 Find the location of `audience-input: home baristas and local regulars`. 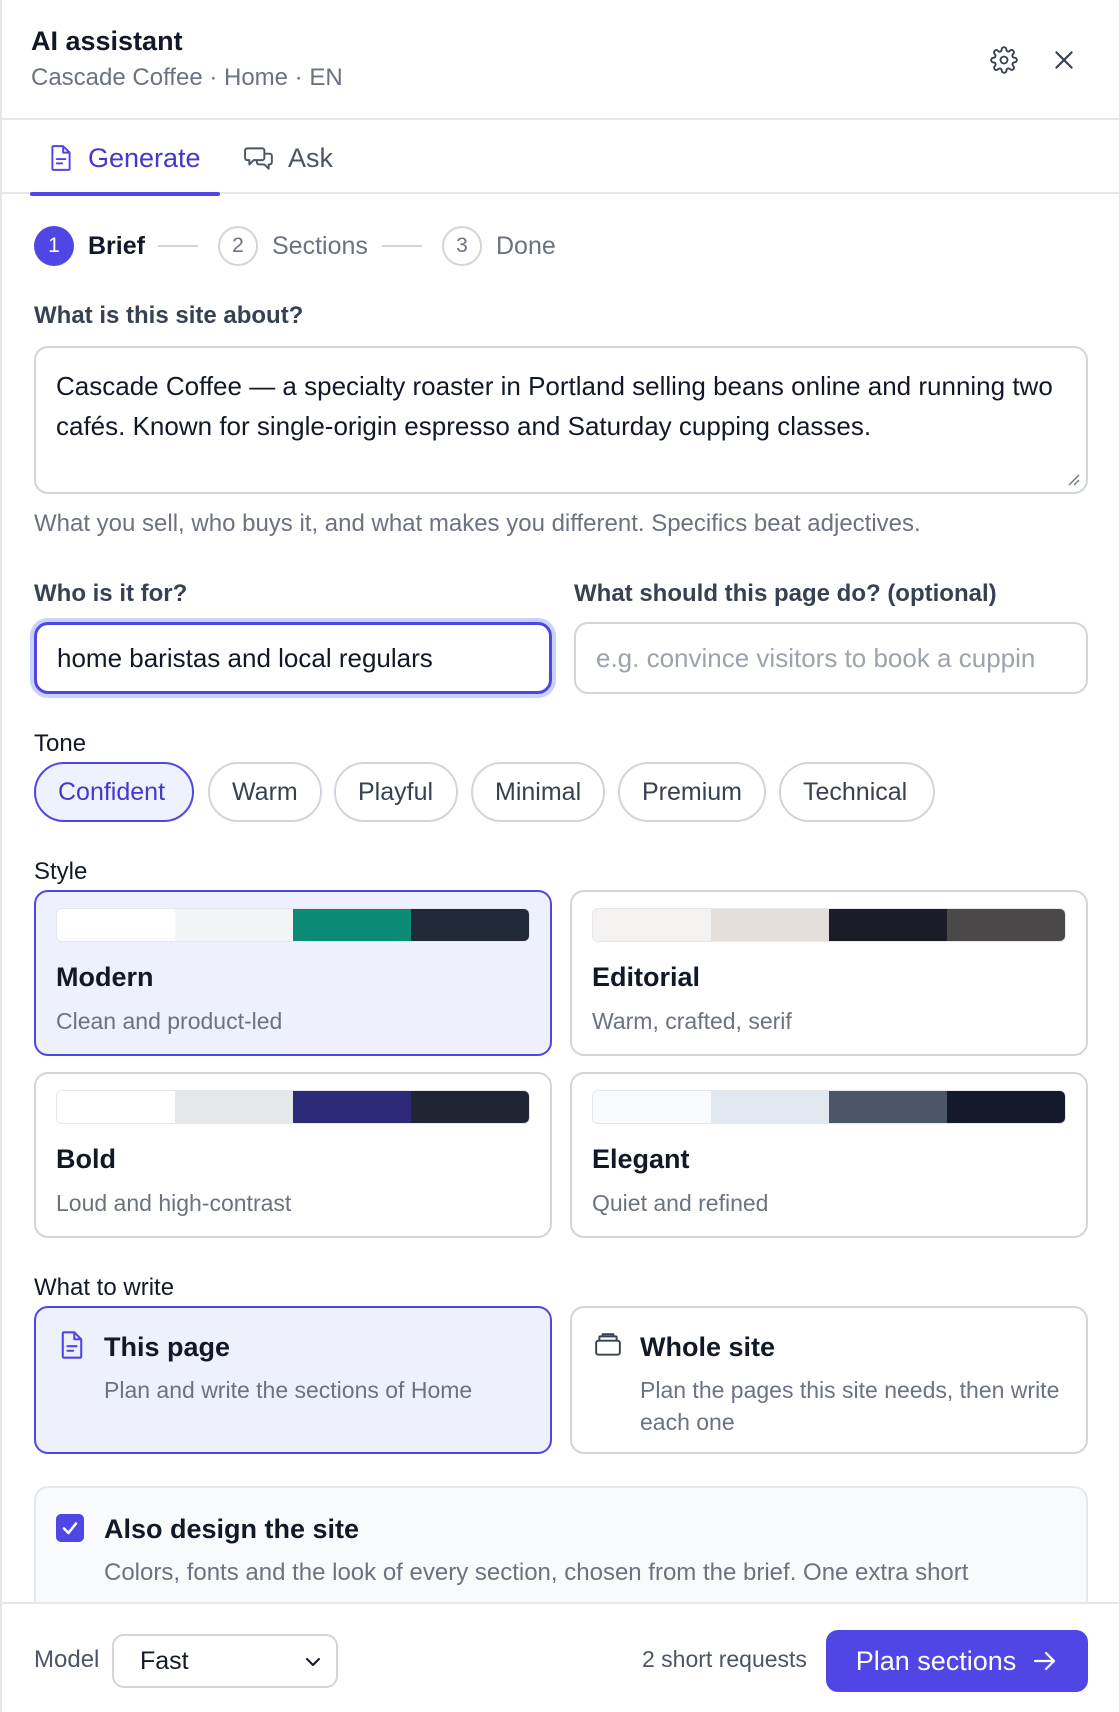

audience-input: home baristas and local regulars is located at coordinates (293, 658).